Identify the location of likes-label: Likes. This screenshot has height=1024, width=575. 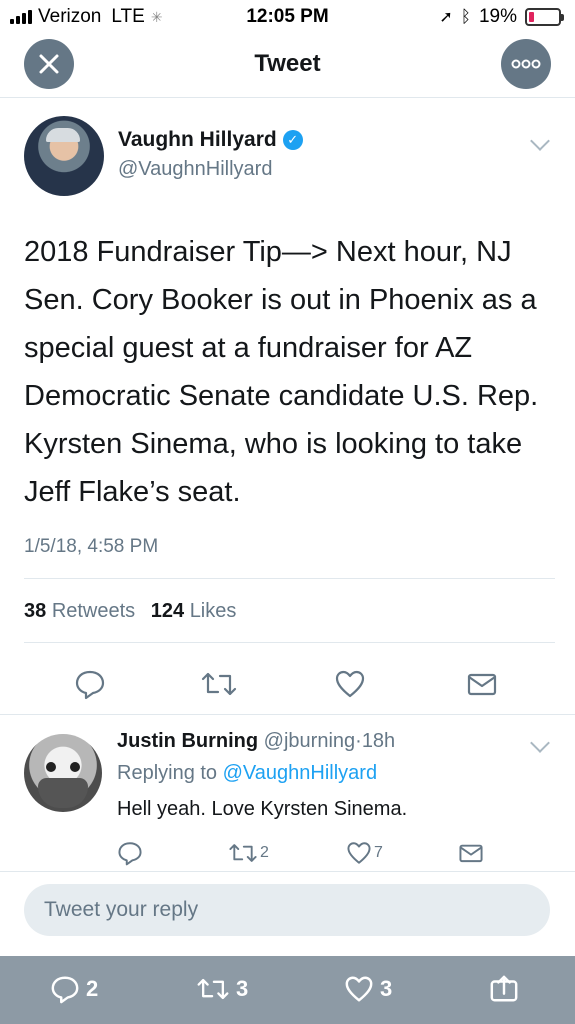
(213, 611).